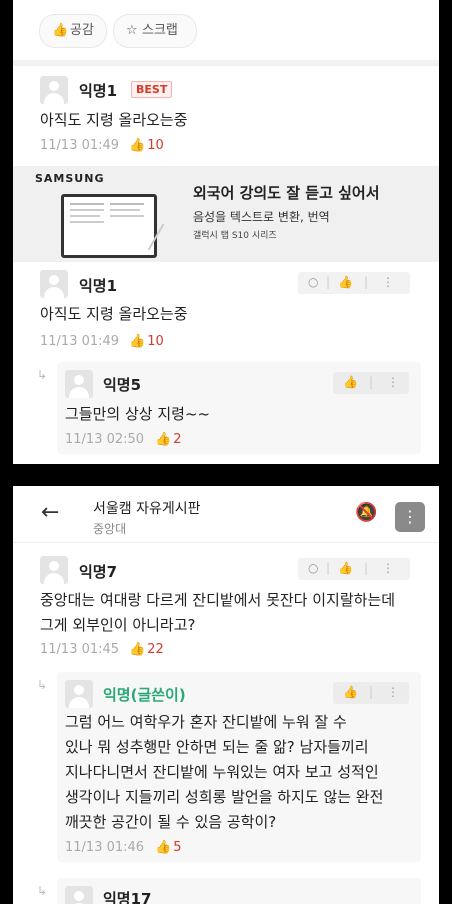  What do you see at coordinates (239, 891) in the screenshot?
I see `reply-item: 익명17` at bounding box center [239, 891].